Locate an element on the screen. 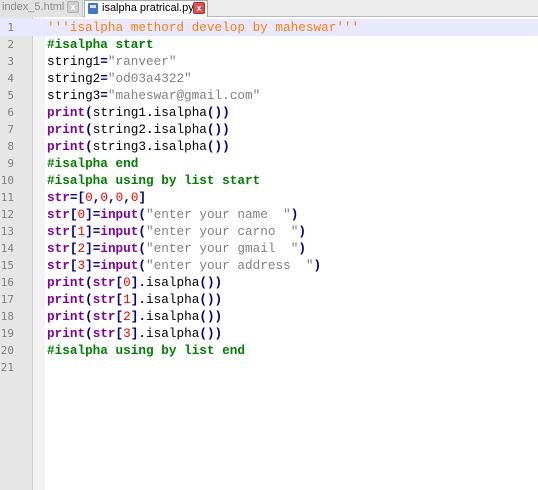  code-text: print(string2.isalpha()) is located at coordinates (138, 129).